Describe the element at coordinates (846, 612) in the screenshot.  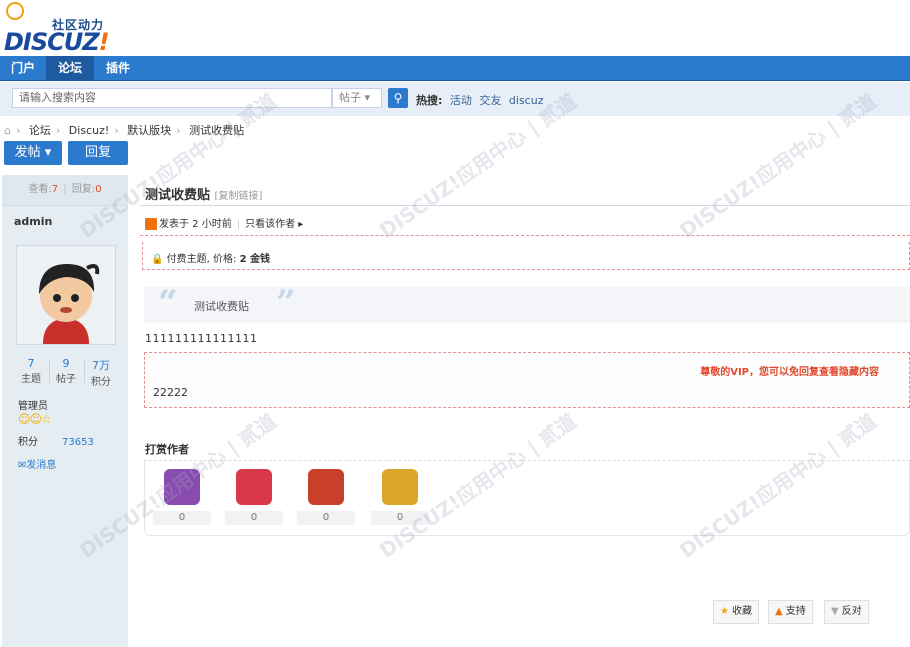
I see `oppose-button: ▼ 反对` at that location.